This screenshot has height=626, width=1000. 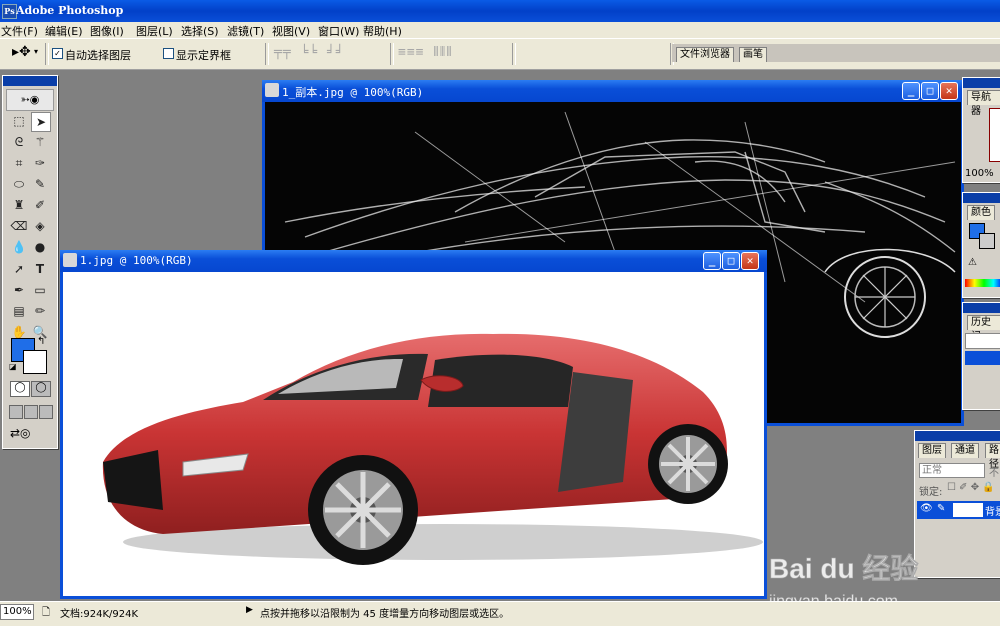 I want to click on marquee-tool-icon: ⬚, so click(x=19, y=121).